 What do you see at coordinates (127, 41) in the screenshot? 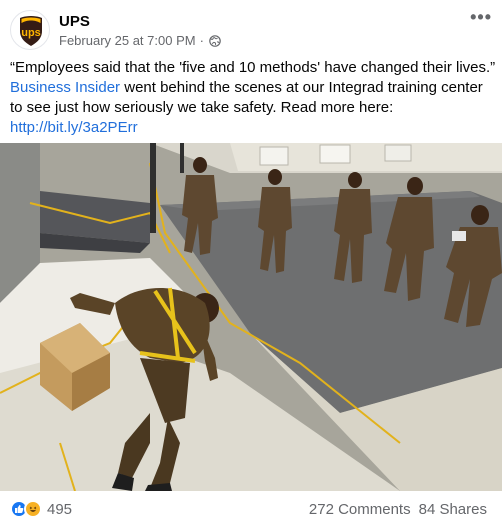
I see `post-date: February 25 at 7:00 PM` at bounding box center [127, 41].